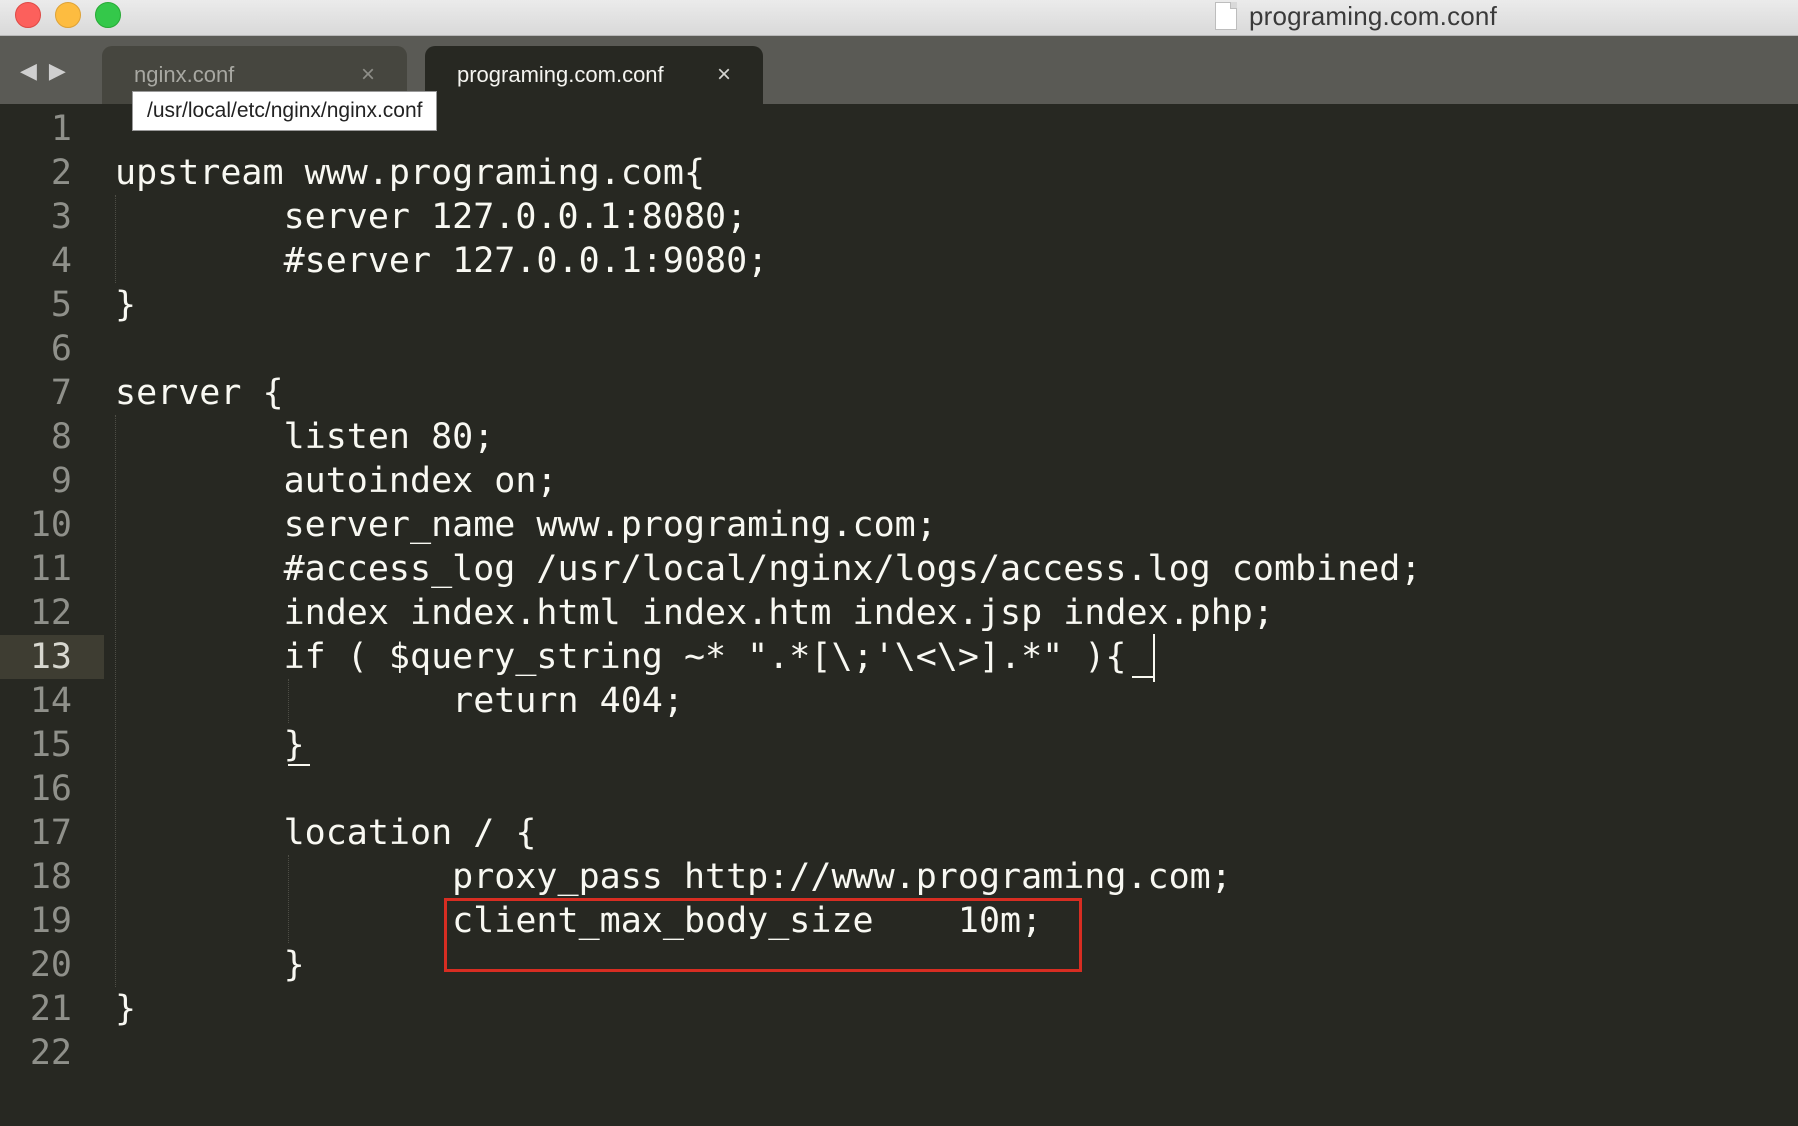 The width and height of the screenshot is (1798, 1126). Describe the element at coordinates (61, 129) in the screenshot. I see `line-number: 1` at that location.